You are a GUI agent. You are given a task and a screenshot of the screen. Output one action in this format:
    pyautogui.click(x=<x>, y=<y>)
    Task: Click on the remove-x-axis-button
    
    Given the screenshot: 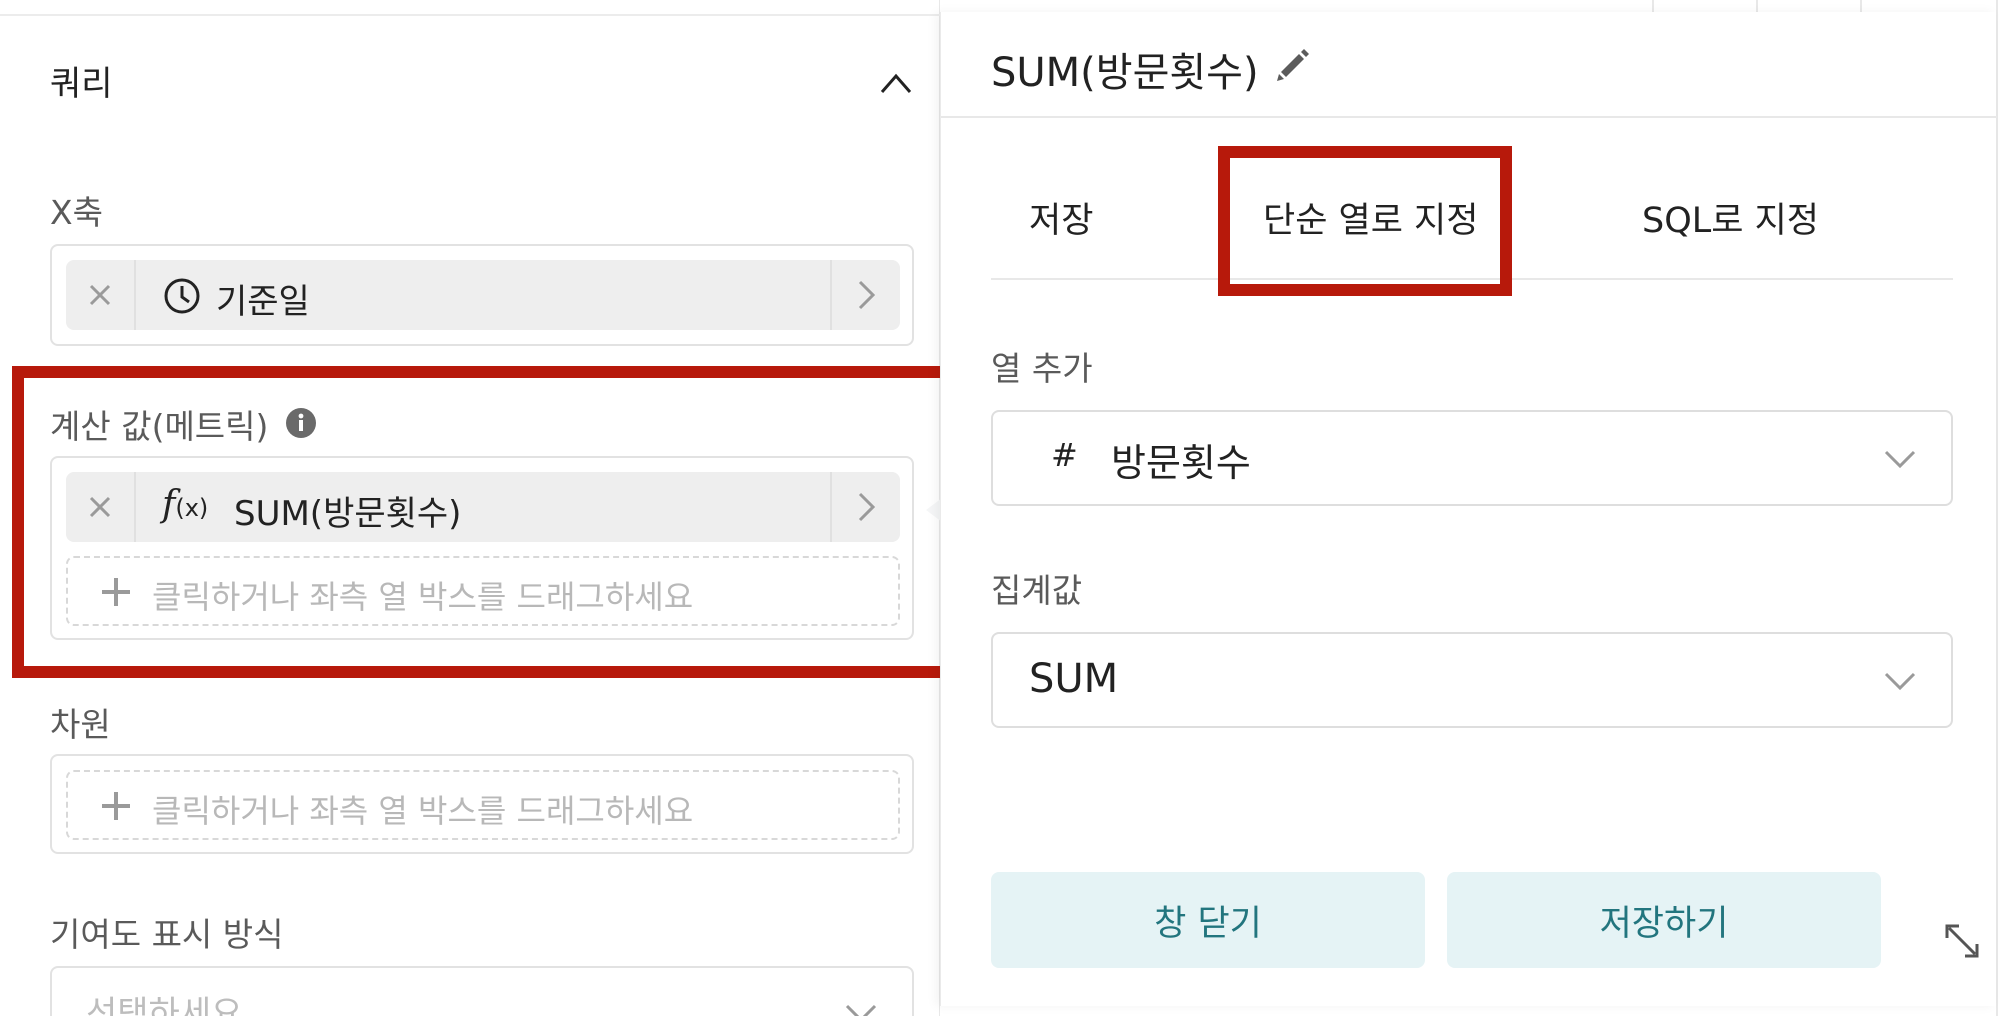 What is the action you would take?
    pyautogui.click(x=101, y=295)
    